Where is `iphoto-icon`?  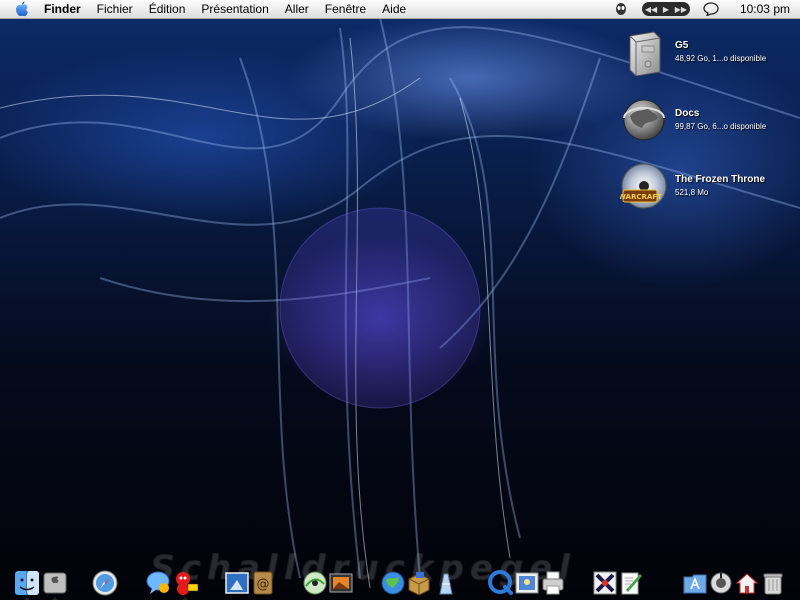
iphoto-icon is located at coordinates (237, 583).